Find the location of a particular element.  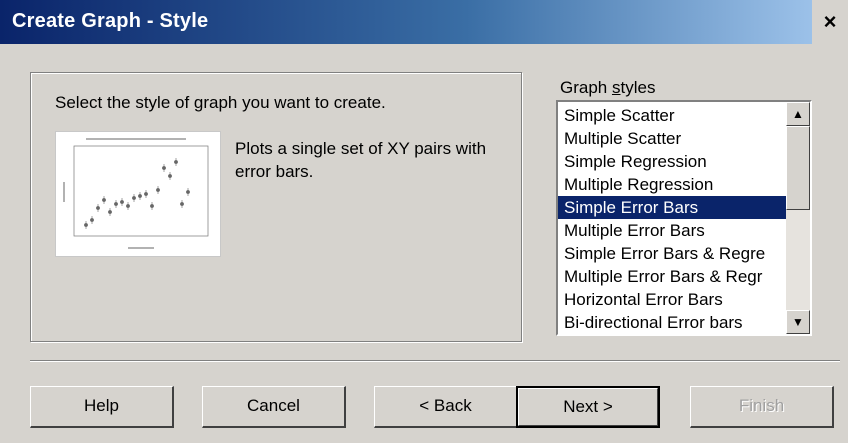

back-button-label: < Back is located at coordinates (445, 405).